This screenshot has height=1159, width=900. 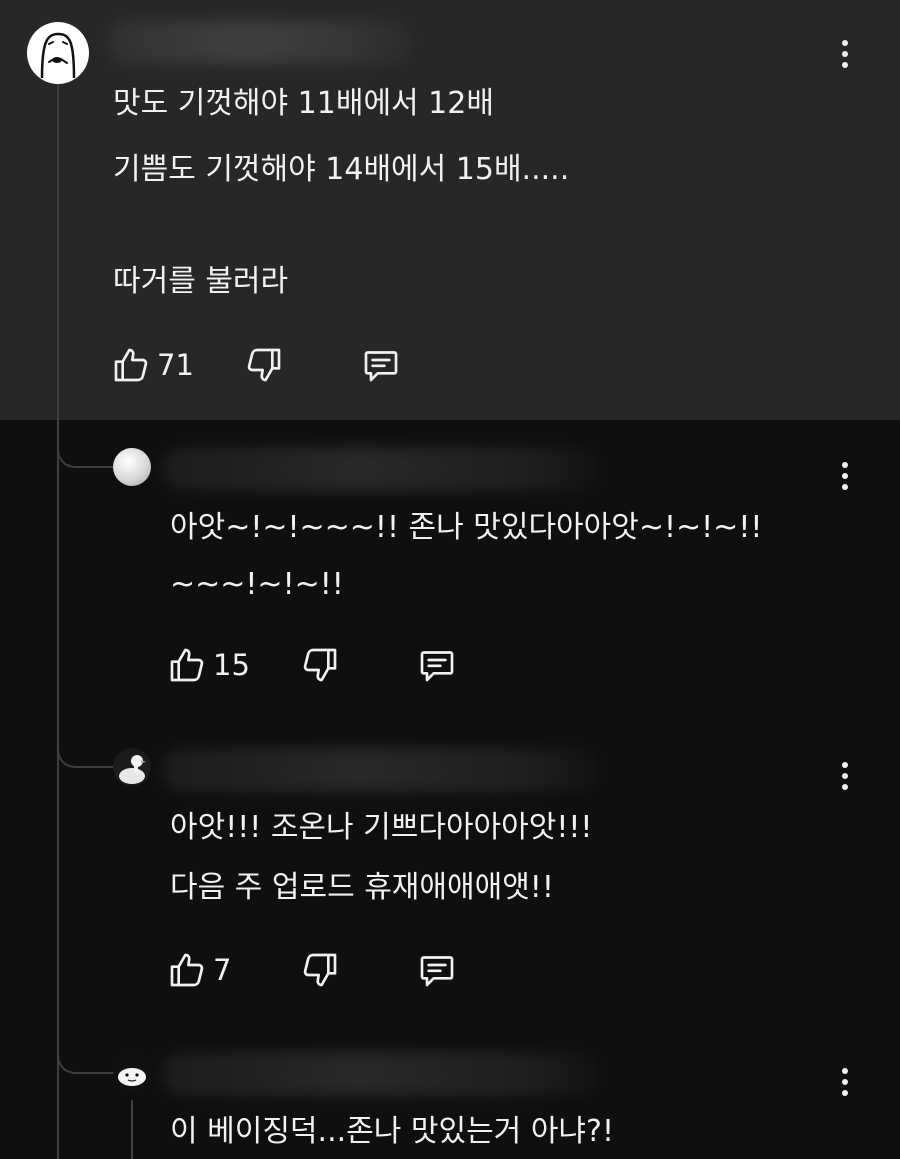 I want to click on comment-text-line: 맛도 기껏해야 11배에서 12배, so click(x=303, y=103).